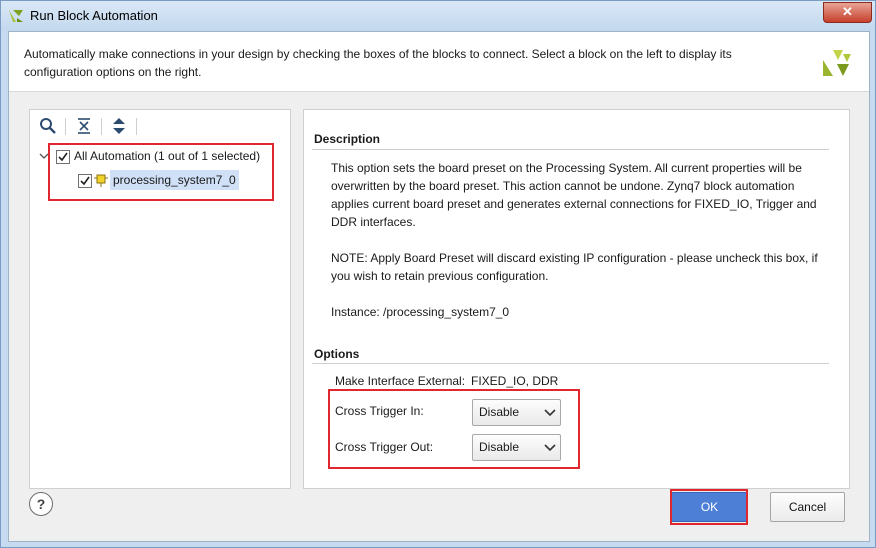  Describe the element at coordinates (515, 381) in the screenshot. I see `make-interface-value: FIXED_IO, DDR` at that location.